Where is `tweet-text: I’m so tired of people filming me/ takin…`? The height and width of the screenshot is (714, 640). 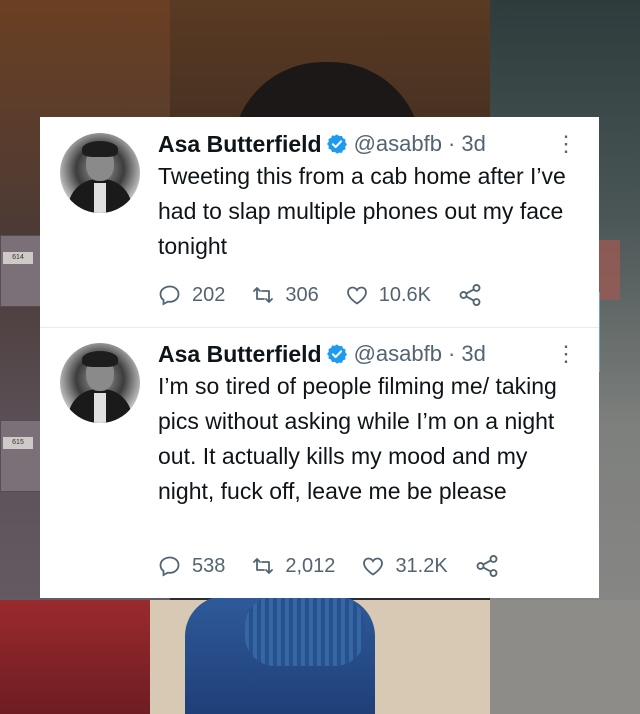
tweet-text: I’m so tired of people filming me/ takin… is located at coordinates (357, 438).